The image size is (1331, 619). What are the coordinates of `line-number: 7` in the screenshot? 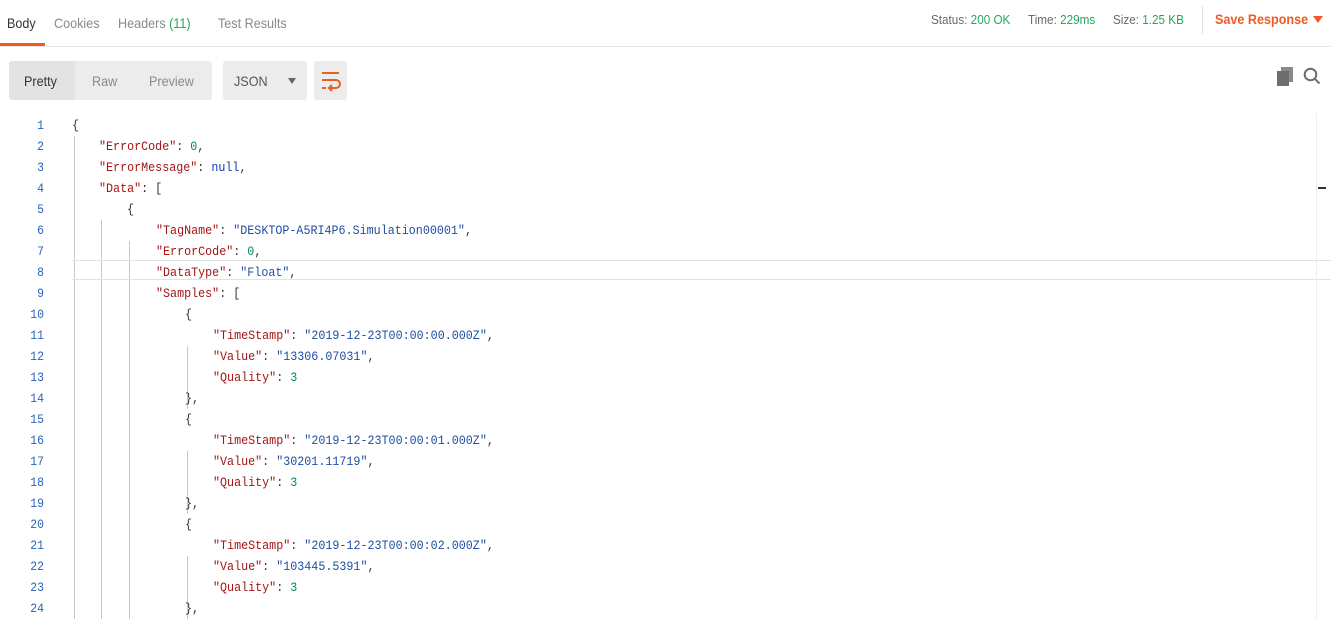 It's located at (40, 251).